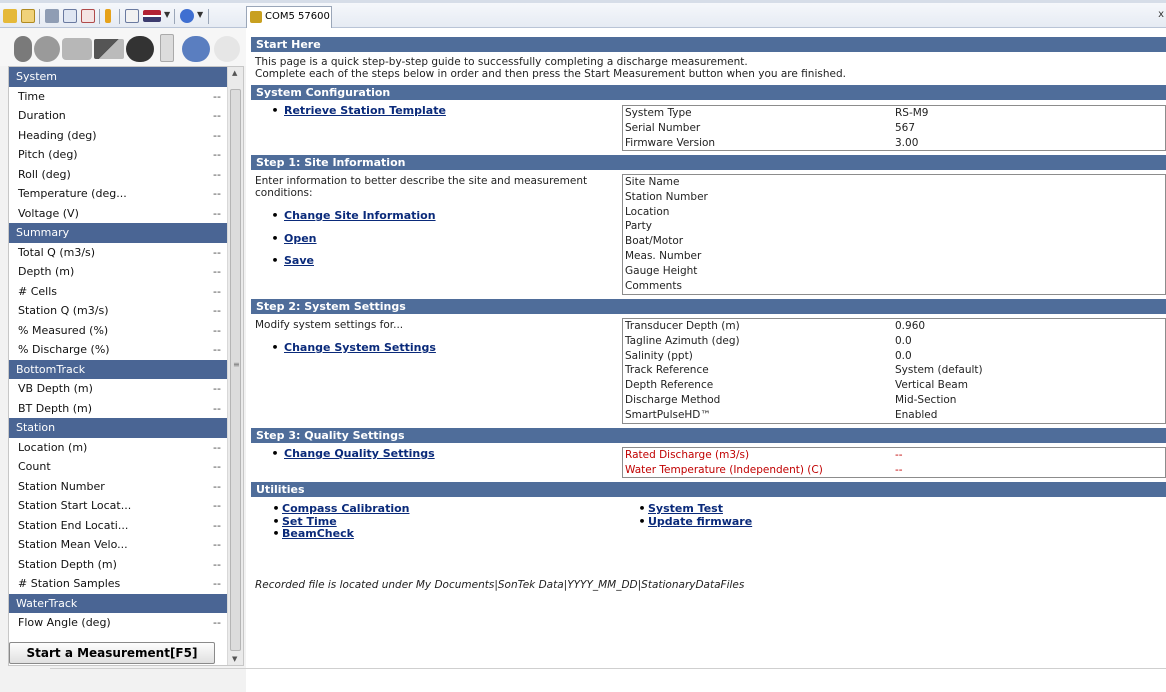 The height and width of the screenshot is (692, 1166). Describe the element at coordinates (708, 435) in the screenshot. I see `step3-header: Step 3: Quality Settings` at that location.